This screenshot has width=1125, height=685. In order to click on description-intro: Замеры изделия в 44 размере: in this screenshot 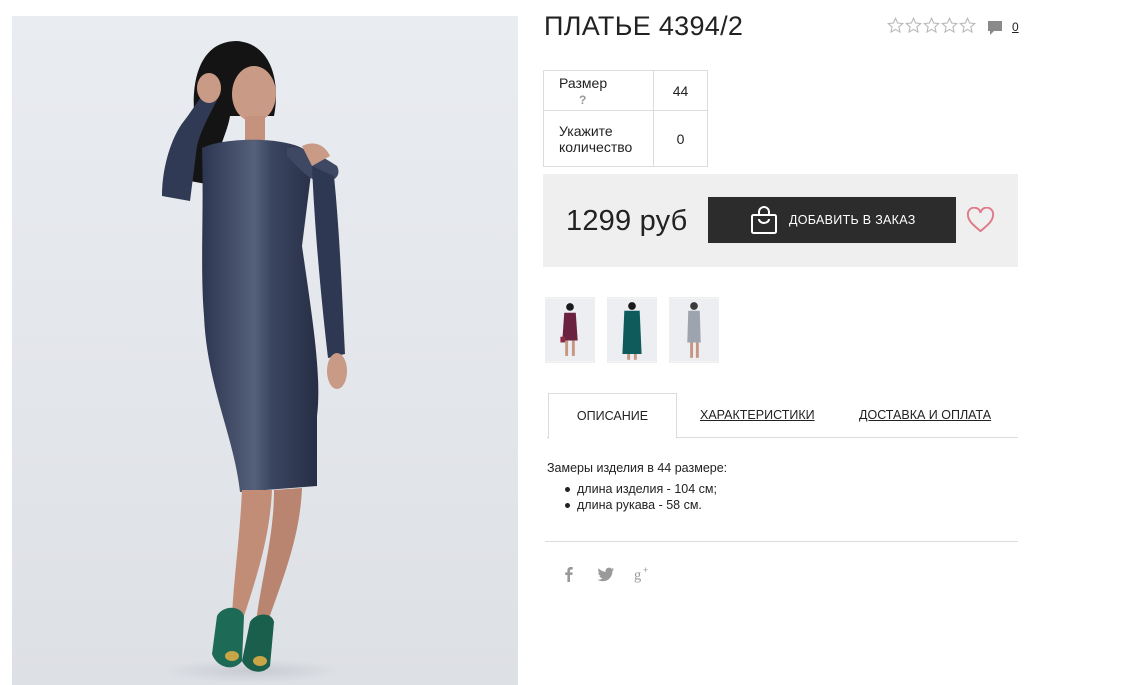, I will do `click(637, 468)`.